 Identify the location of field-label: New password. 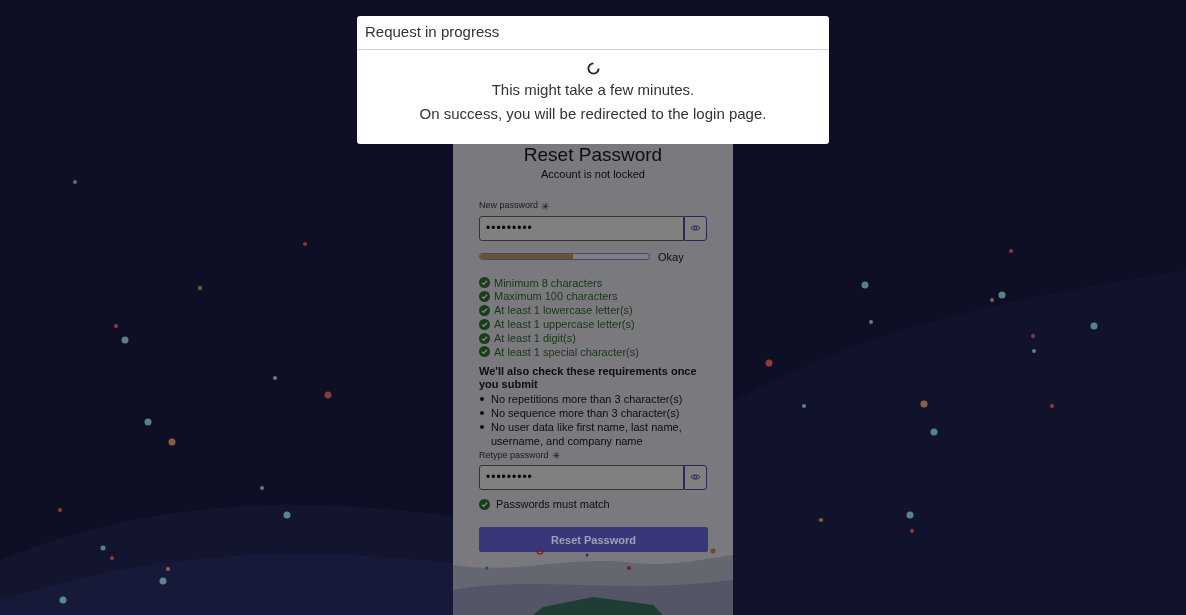
(509, 206).